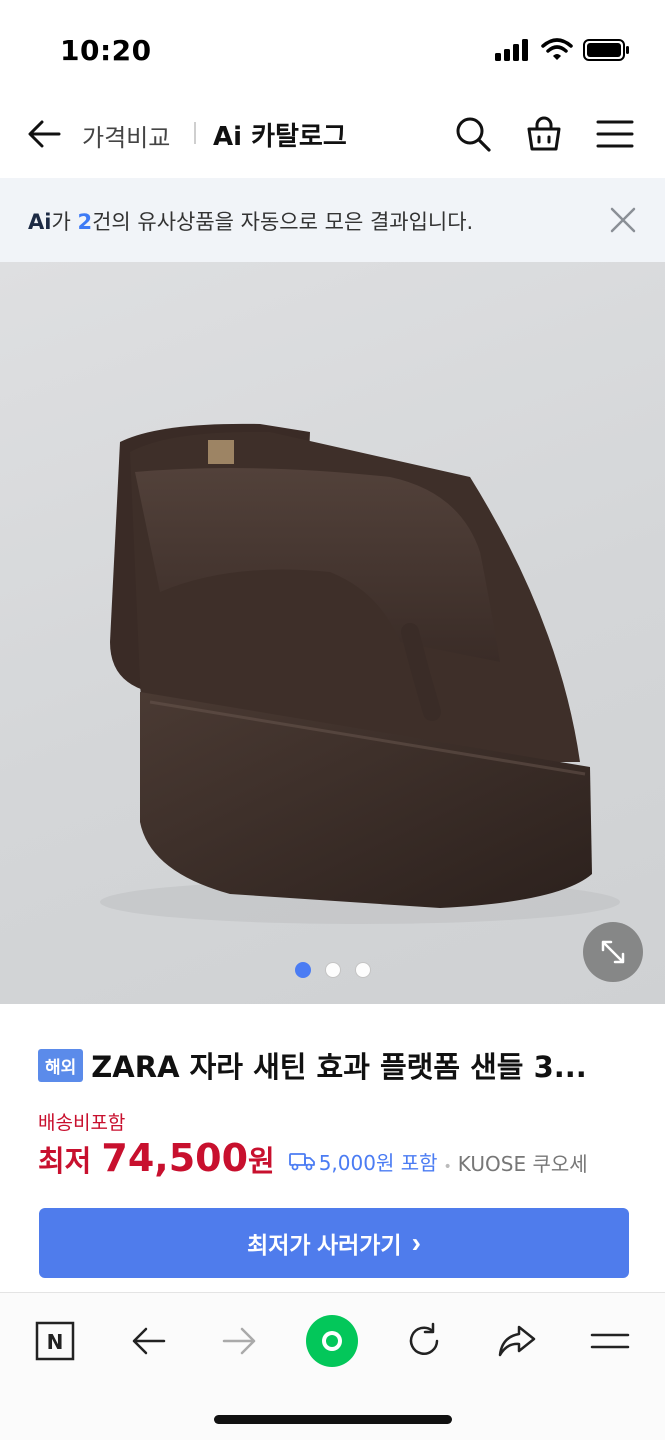  I want to click on naver-green-dot-button, so click(332, 1341).